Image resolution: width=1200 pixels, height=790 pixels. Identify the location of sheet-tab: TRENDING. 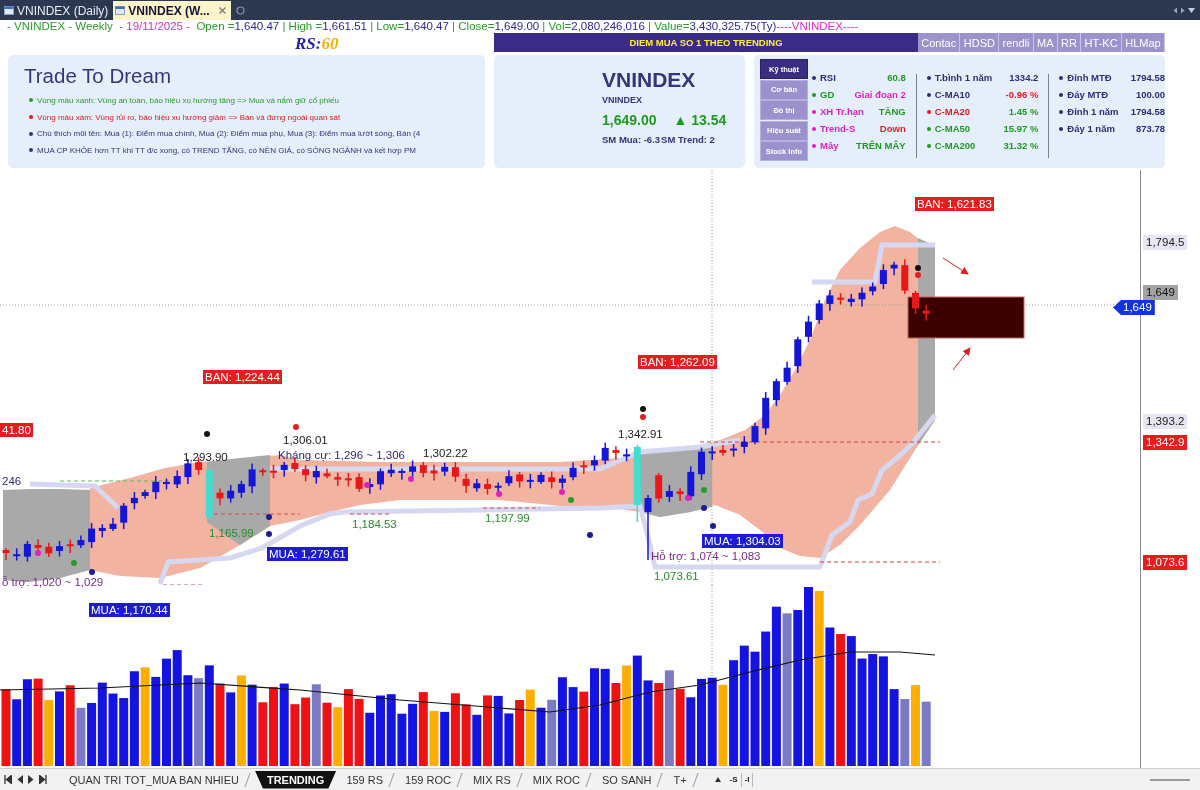
(295, 779).